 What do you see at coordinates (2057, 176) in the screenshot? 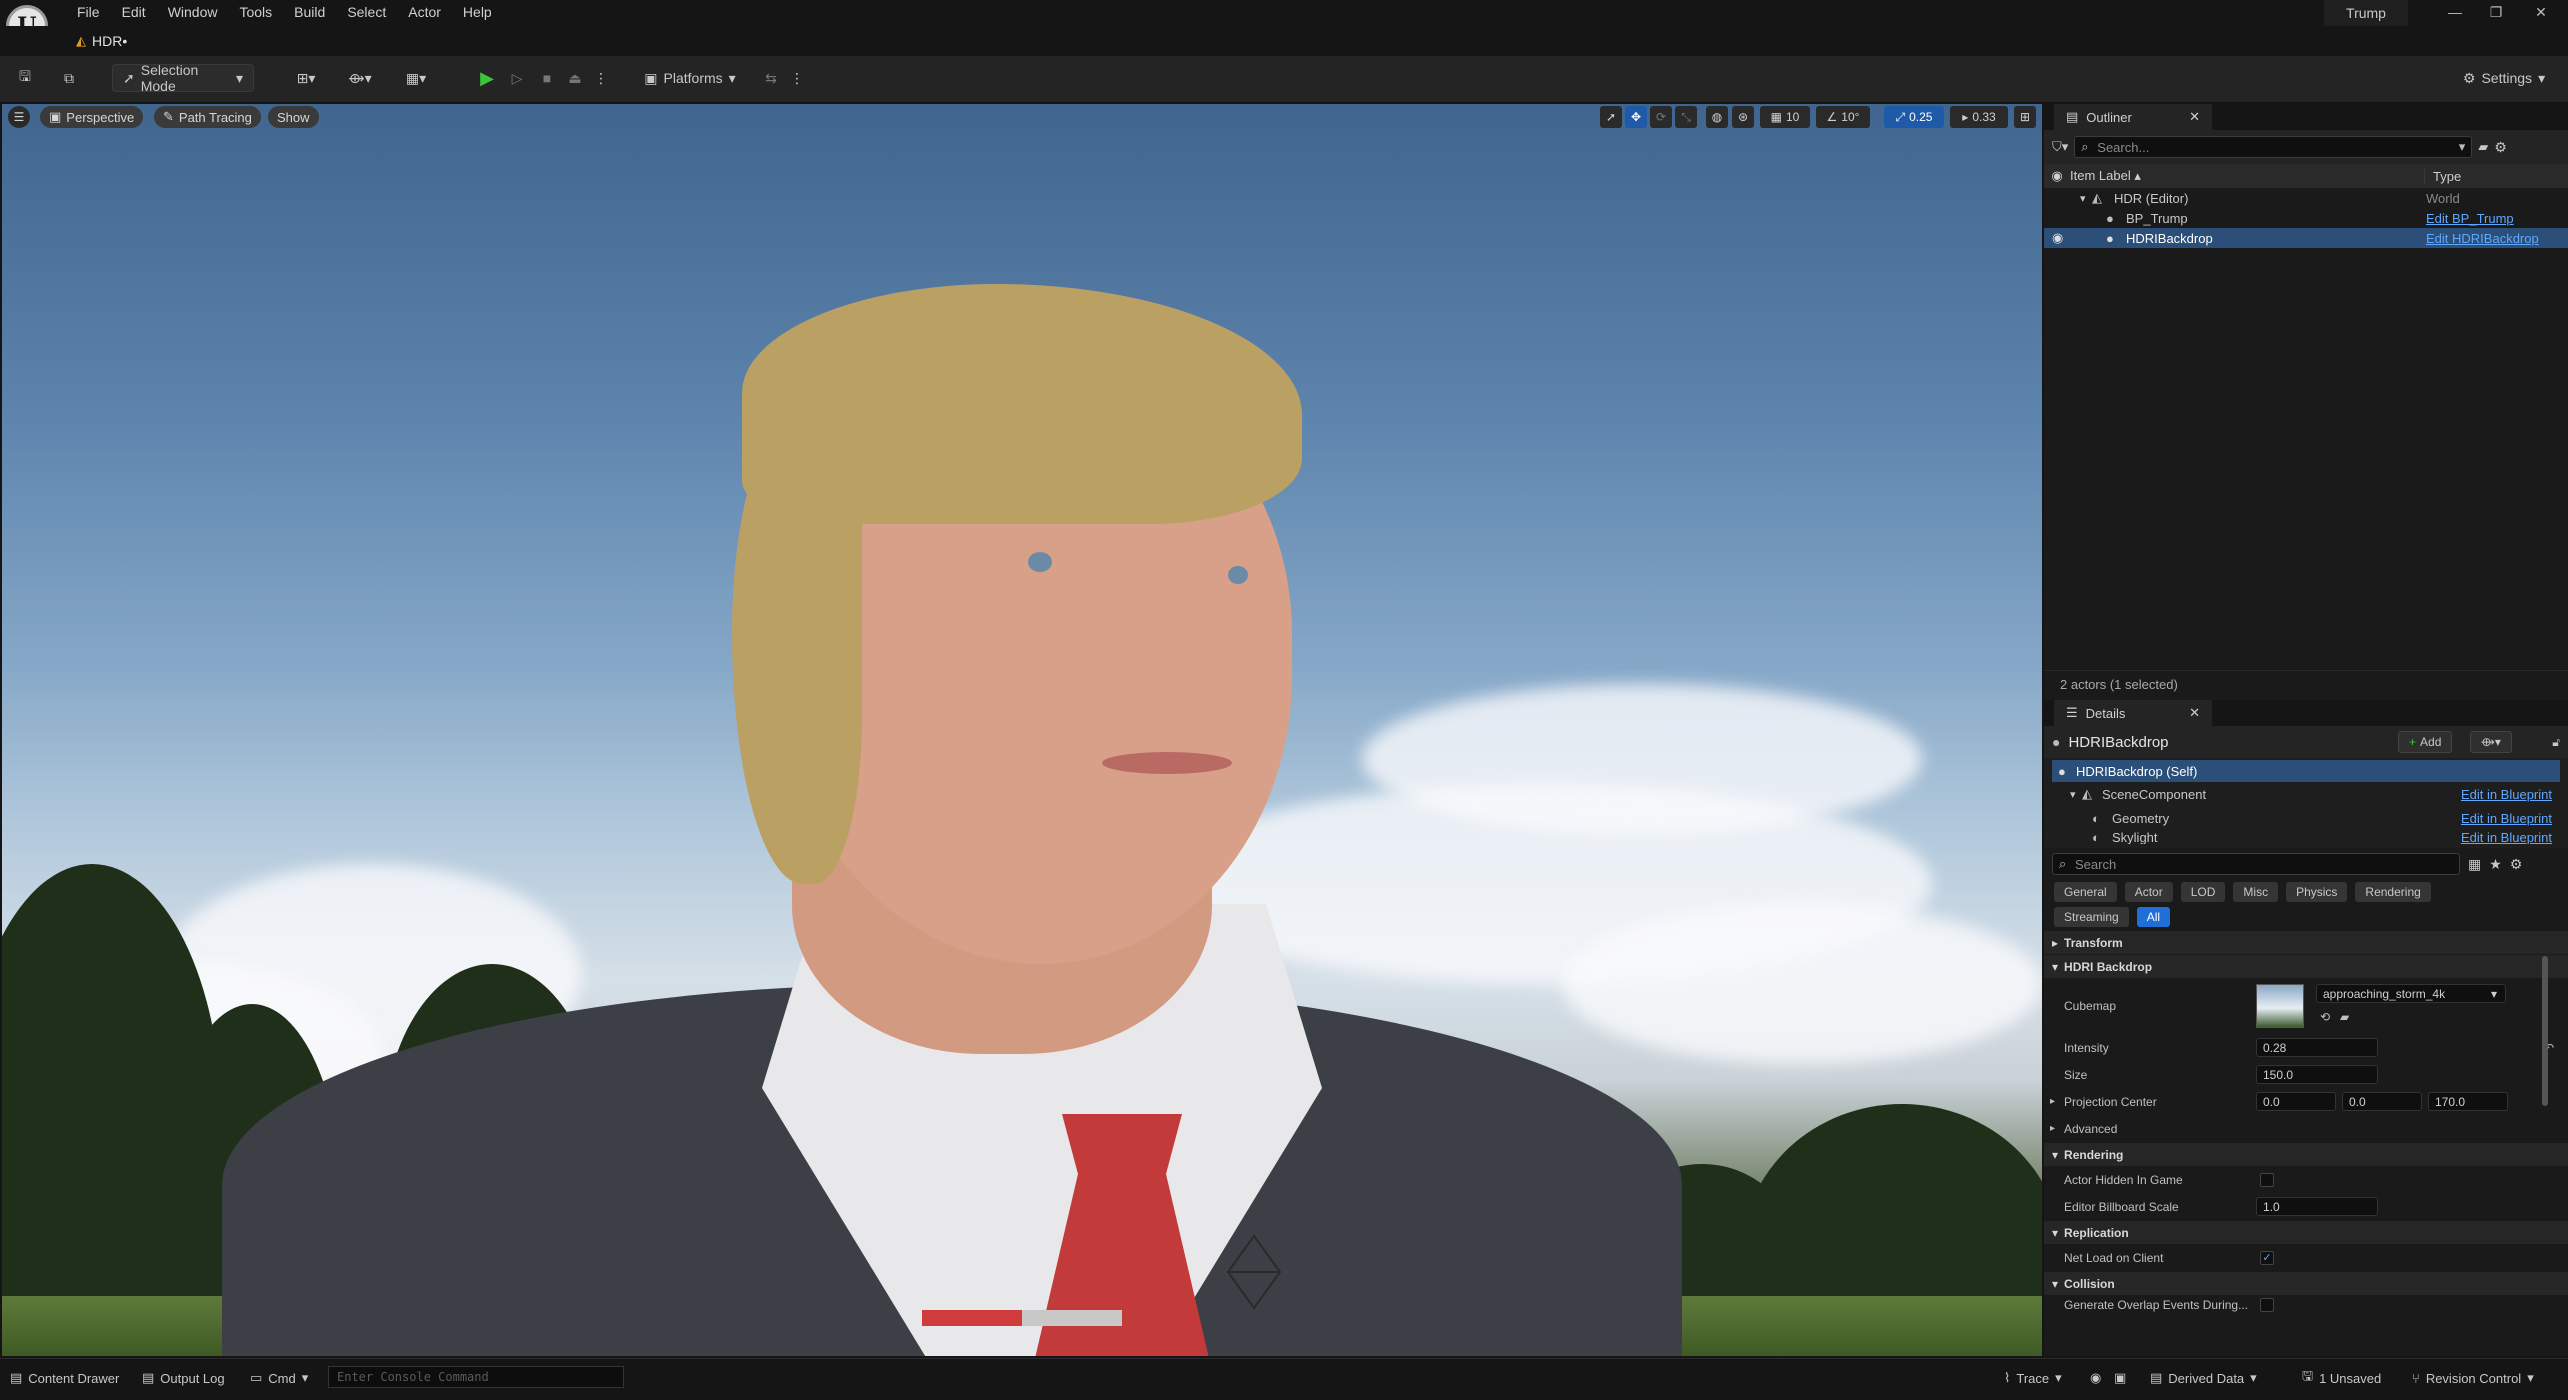
I see `visibility-icon: ◉` at bounding box center [2057, 176].